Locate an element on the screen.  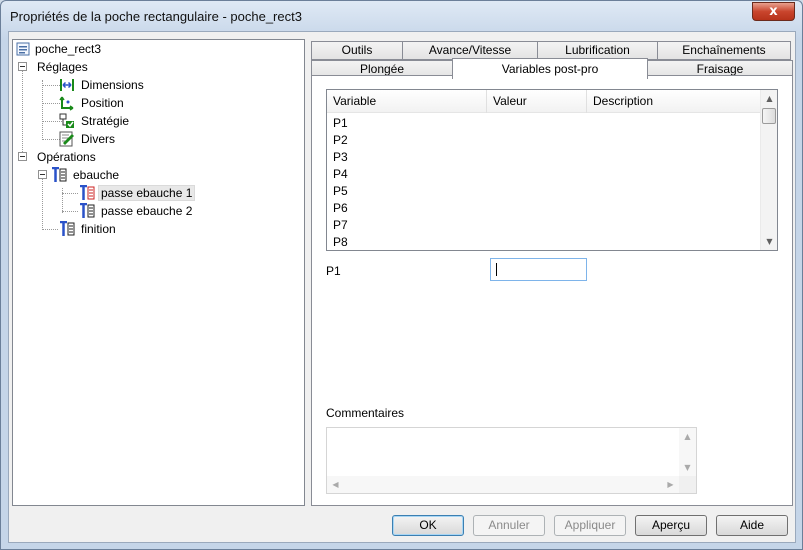
text-caret is located at coordinates (496, 269).